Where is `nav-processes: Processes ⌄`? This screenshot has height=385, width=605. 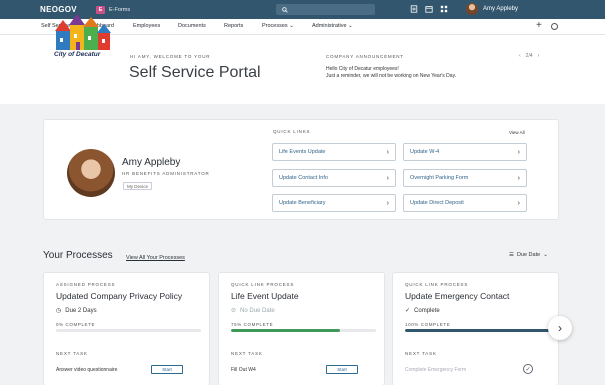 nav-processes: Processes ⌄ is located at coordinates (278, 26).